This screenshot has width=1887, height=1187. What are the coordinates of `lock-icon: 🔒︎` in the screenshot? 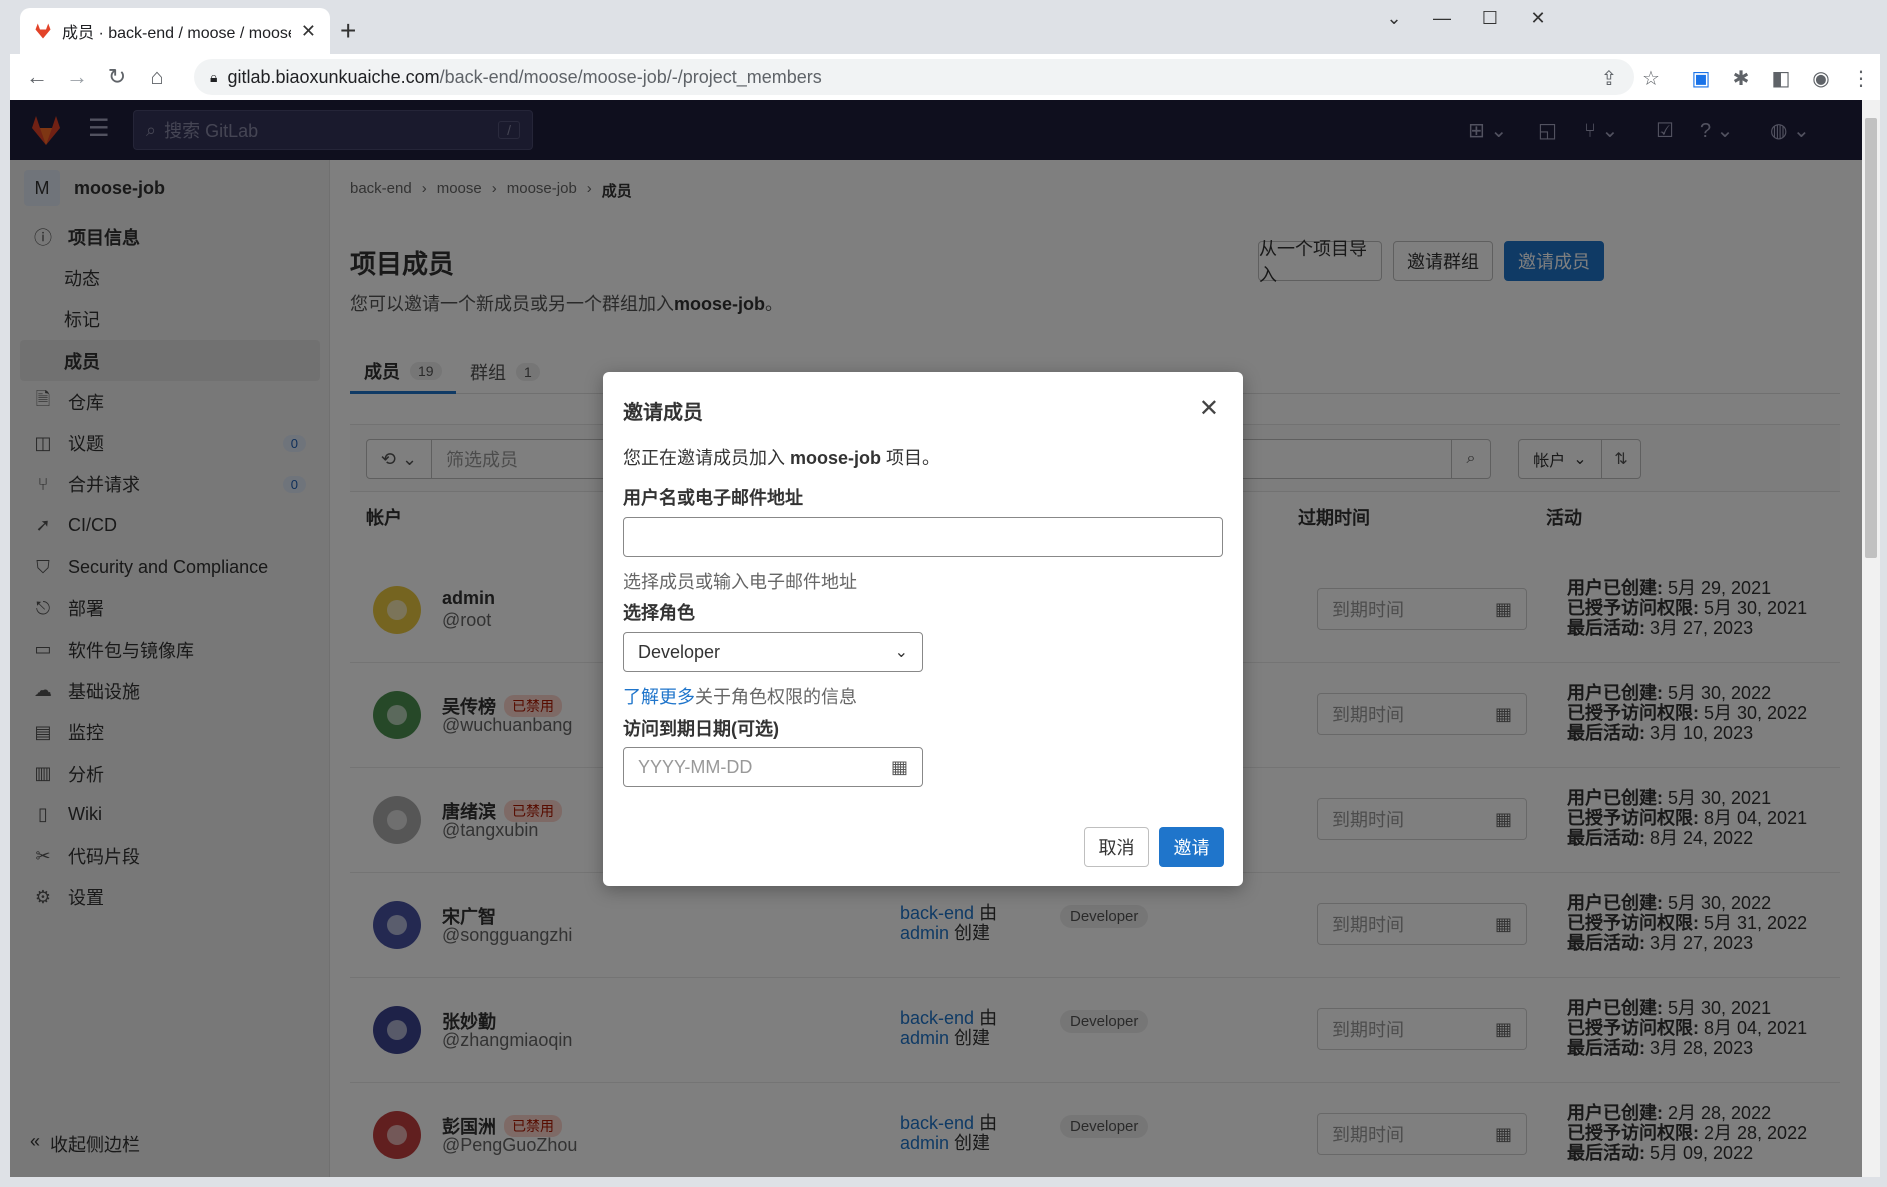 It's located at (214, 76).